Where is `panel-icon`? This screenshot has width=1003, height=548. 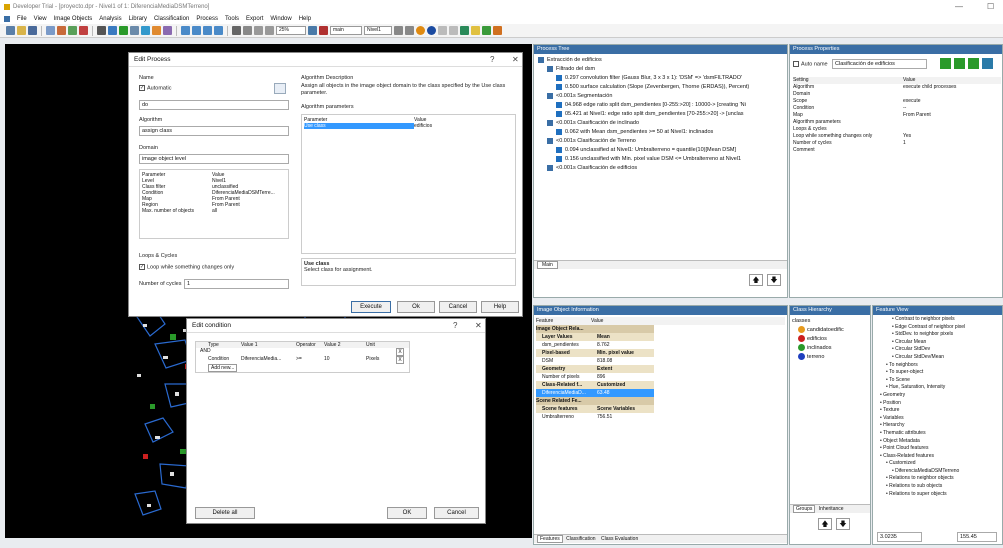
panel-icon is located at coordinates (207, 30).